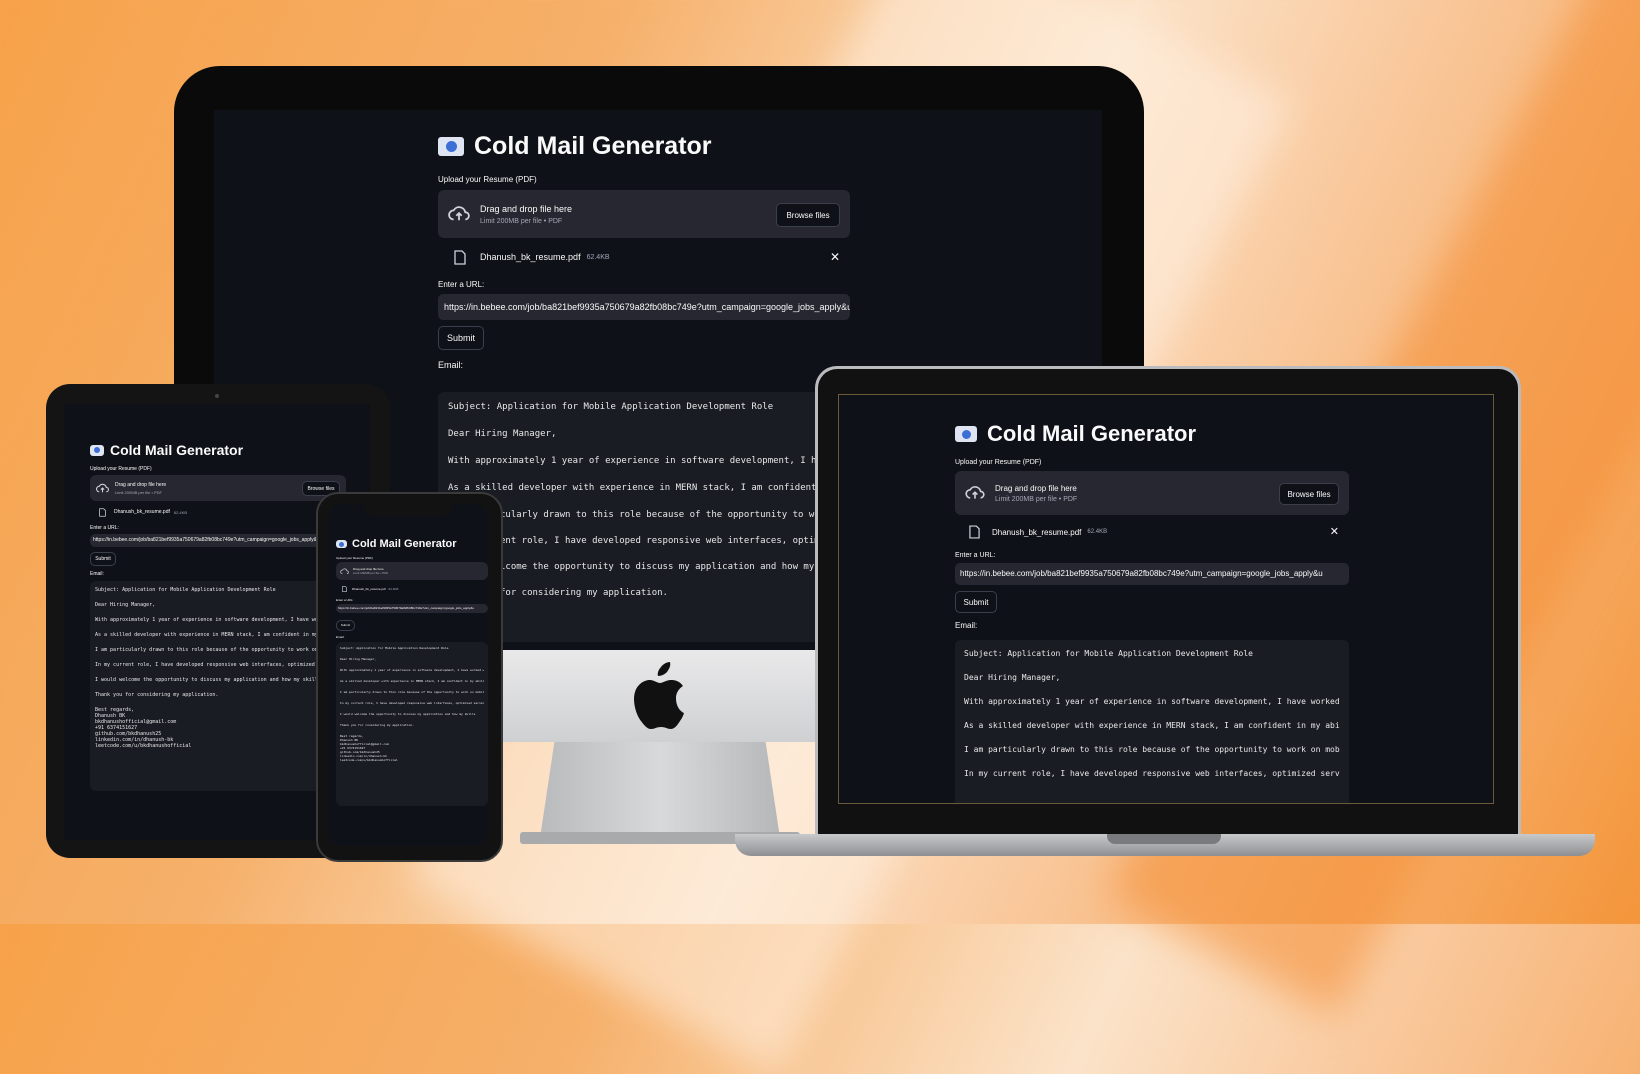 Image resolution: width=1640 pixels, height=1074 pixels. I want to click on laptop-notch, so click(1164, 839).